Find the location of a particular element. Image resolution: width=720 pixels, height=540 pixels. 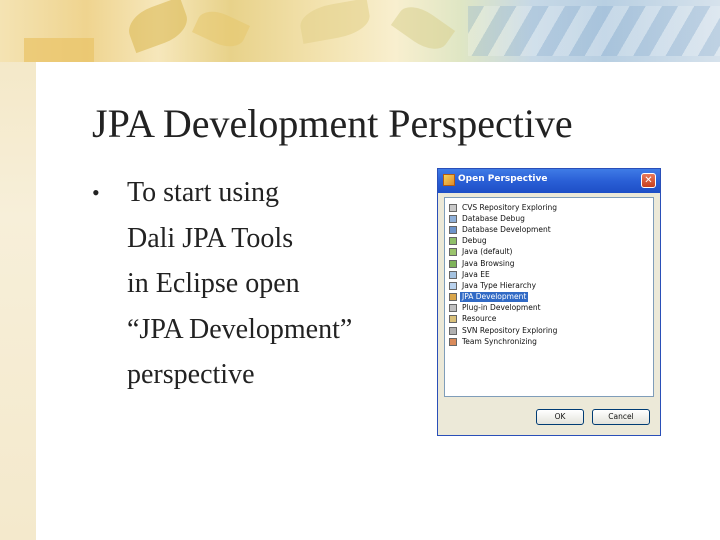

perspective-item-label: Debug is located at coordinates (474, 241).